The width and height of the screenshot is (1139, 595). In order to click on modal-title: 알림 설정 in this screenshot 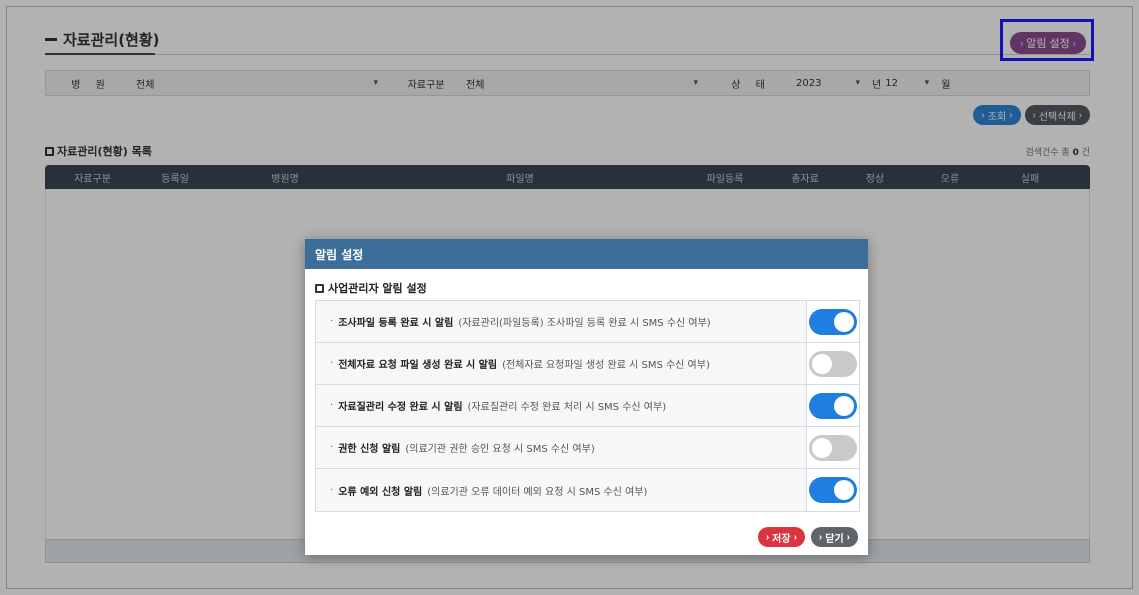, I will do `click(586, 254)`.